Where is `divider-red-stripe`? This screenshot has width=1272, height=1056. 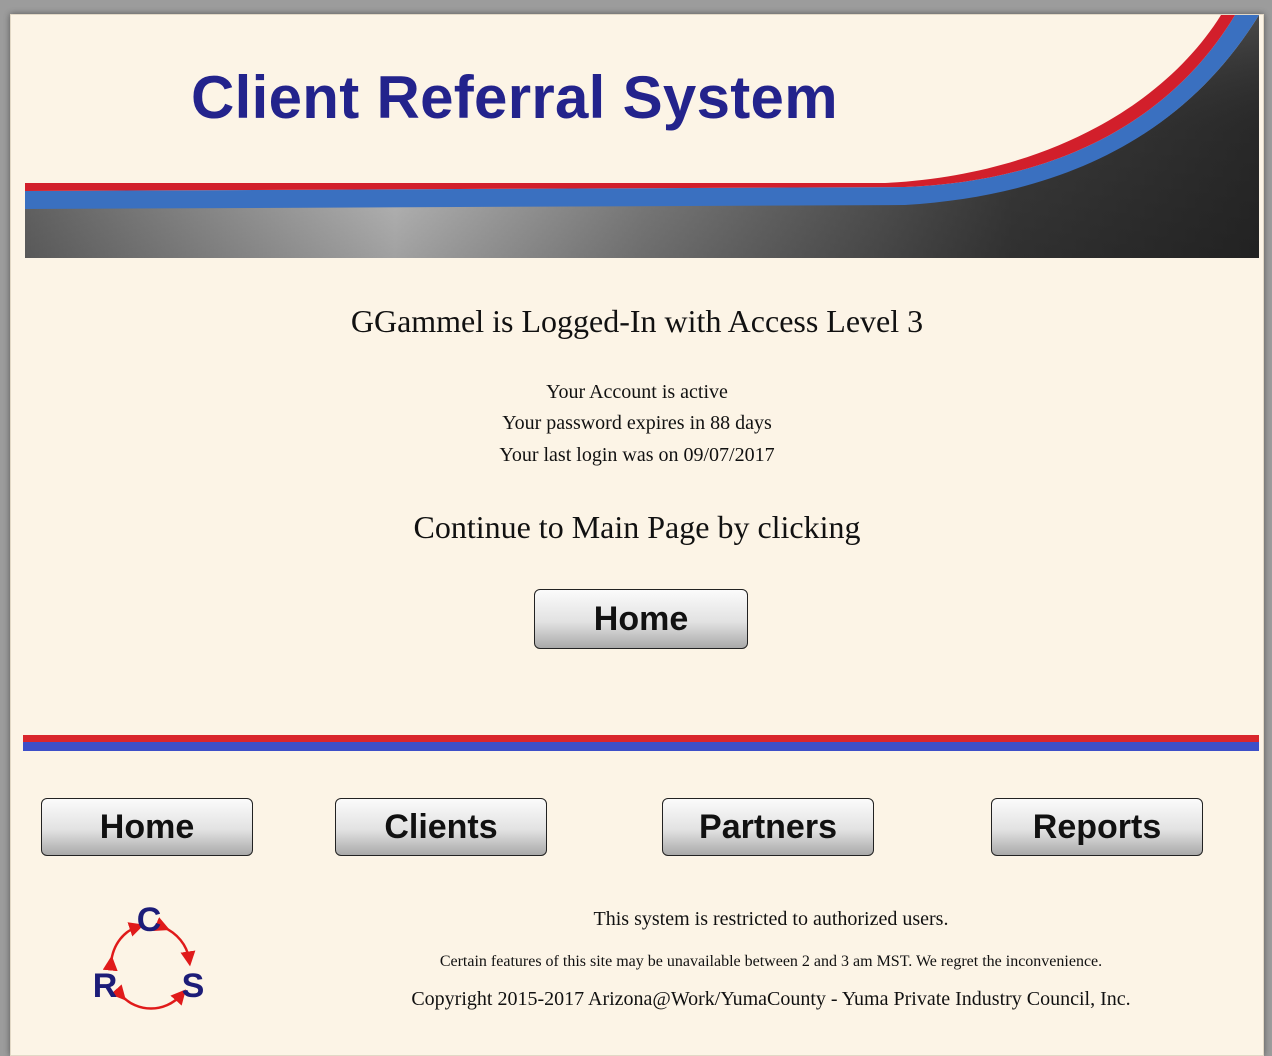 divider-red-stripe is located at coordinates (641, 738).